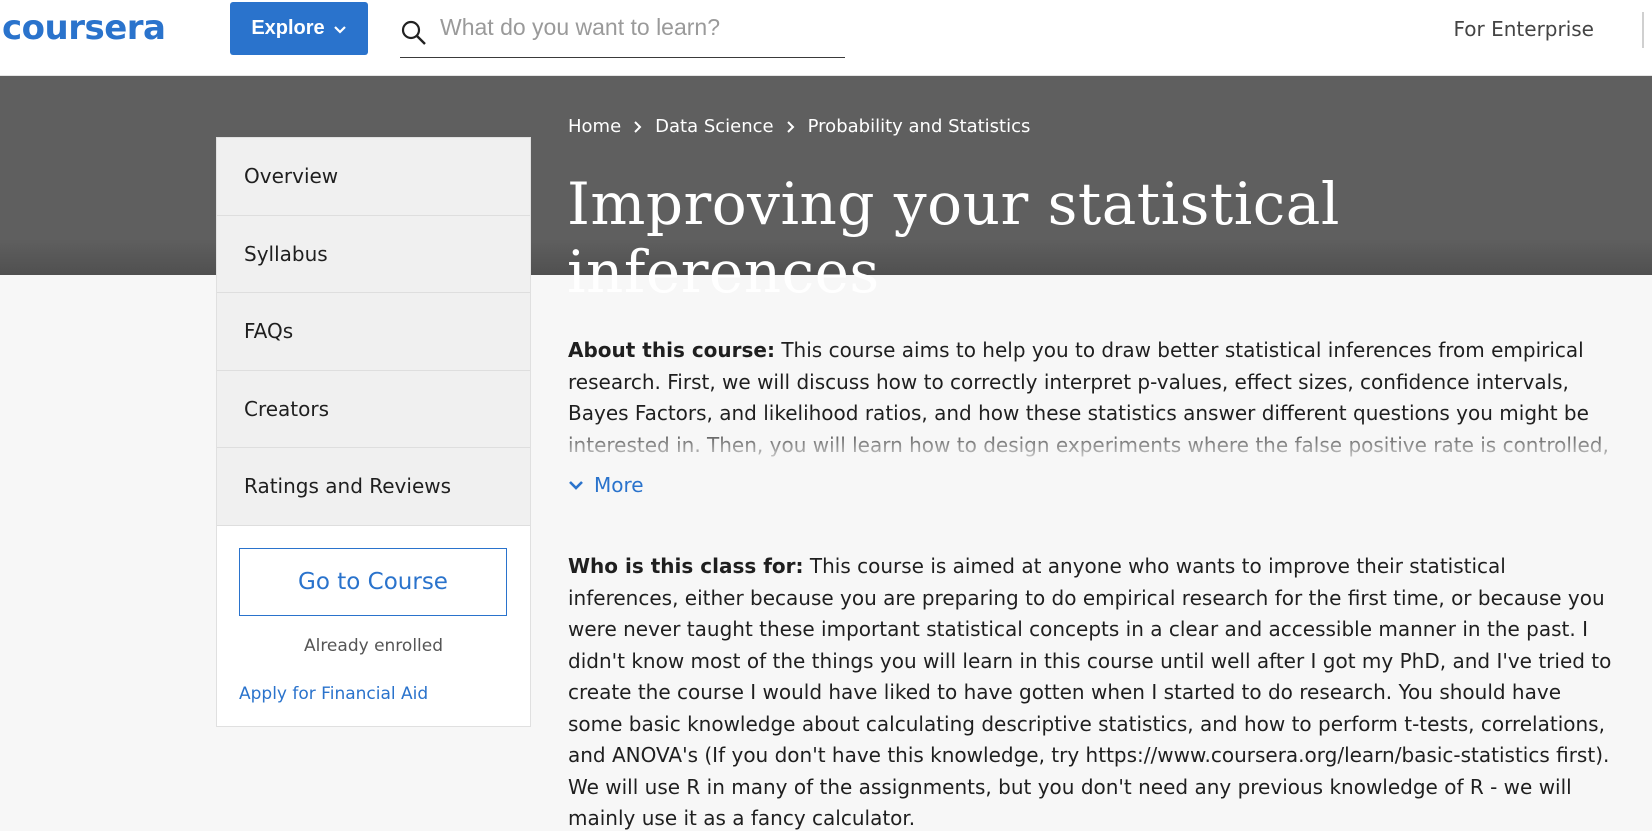  What do you see at coordinates (686, 566) in the screenshot?
I see `who-label: Who is this class for:` at bounding box center [686, 566].